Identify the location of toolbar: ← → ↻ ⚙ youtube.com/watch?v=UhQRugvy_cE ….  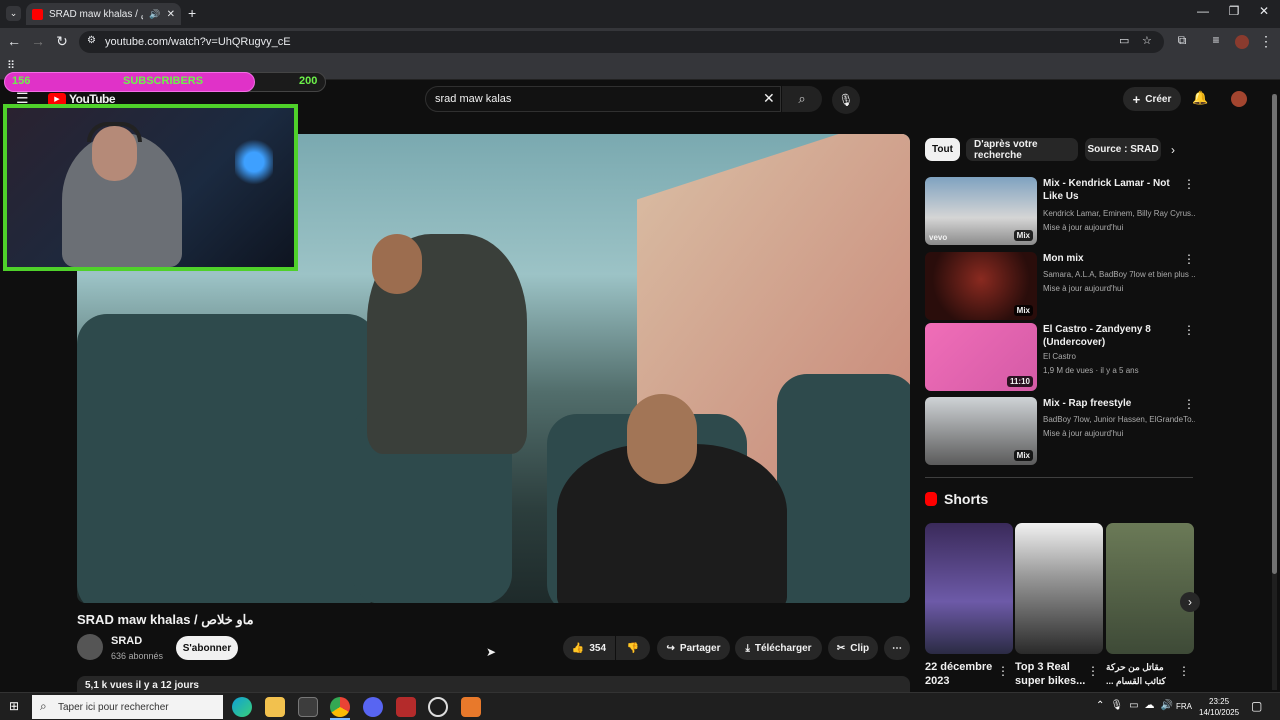
(640, 42).